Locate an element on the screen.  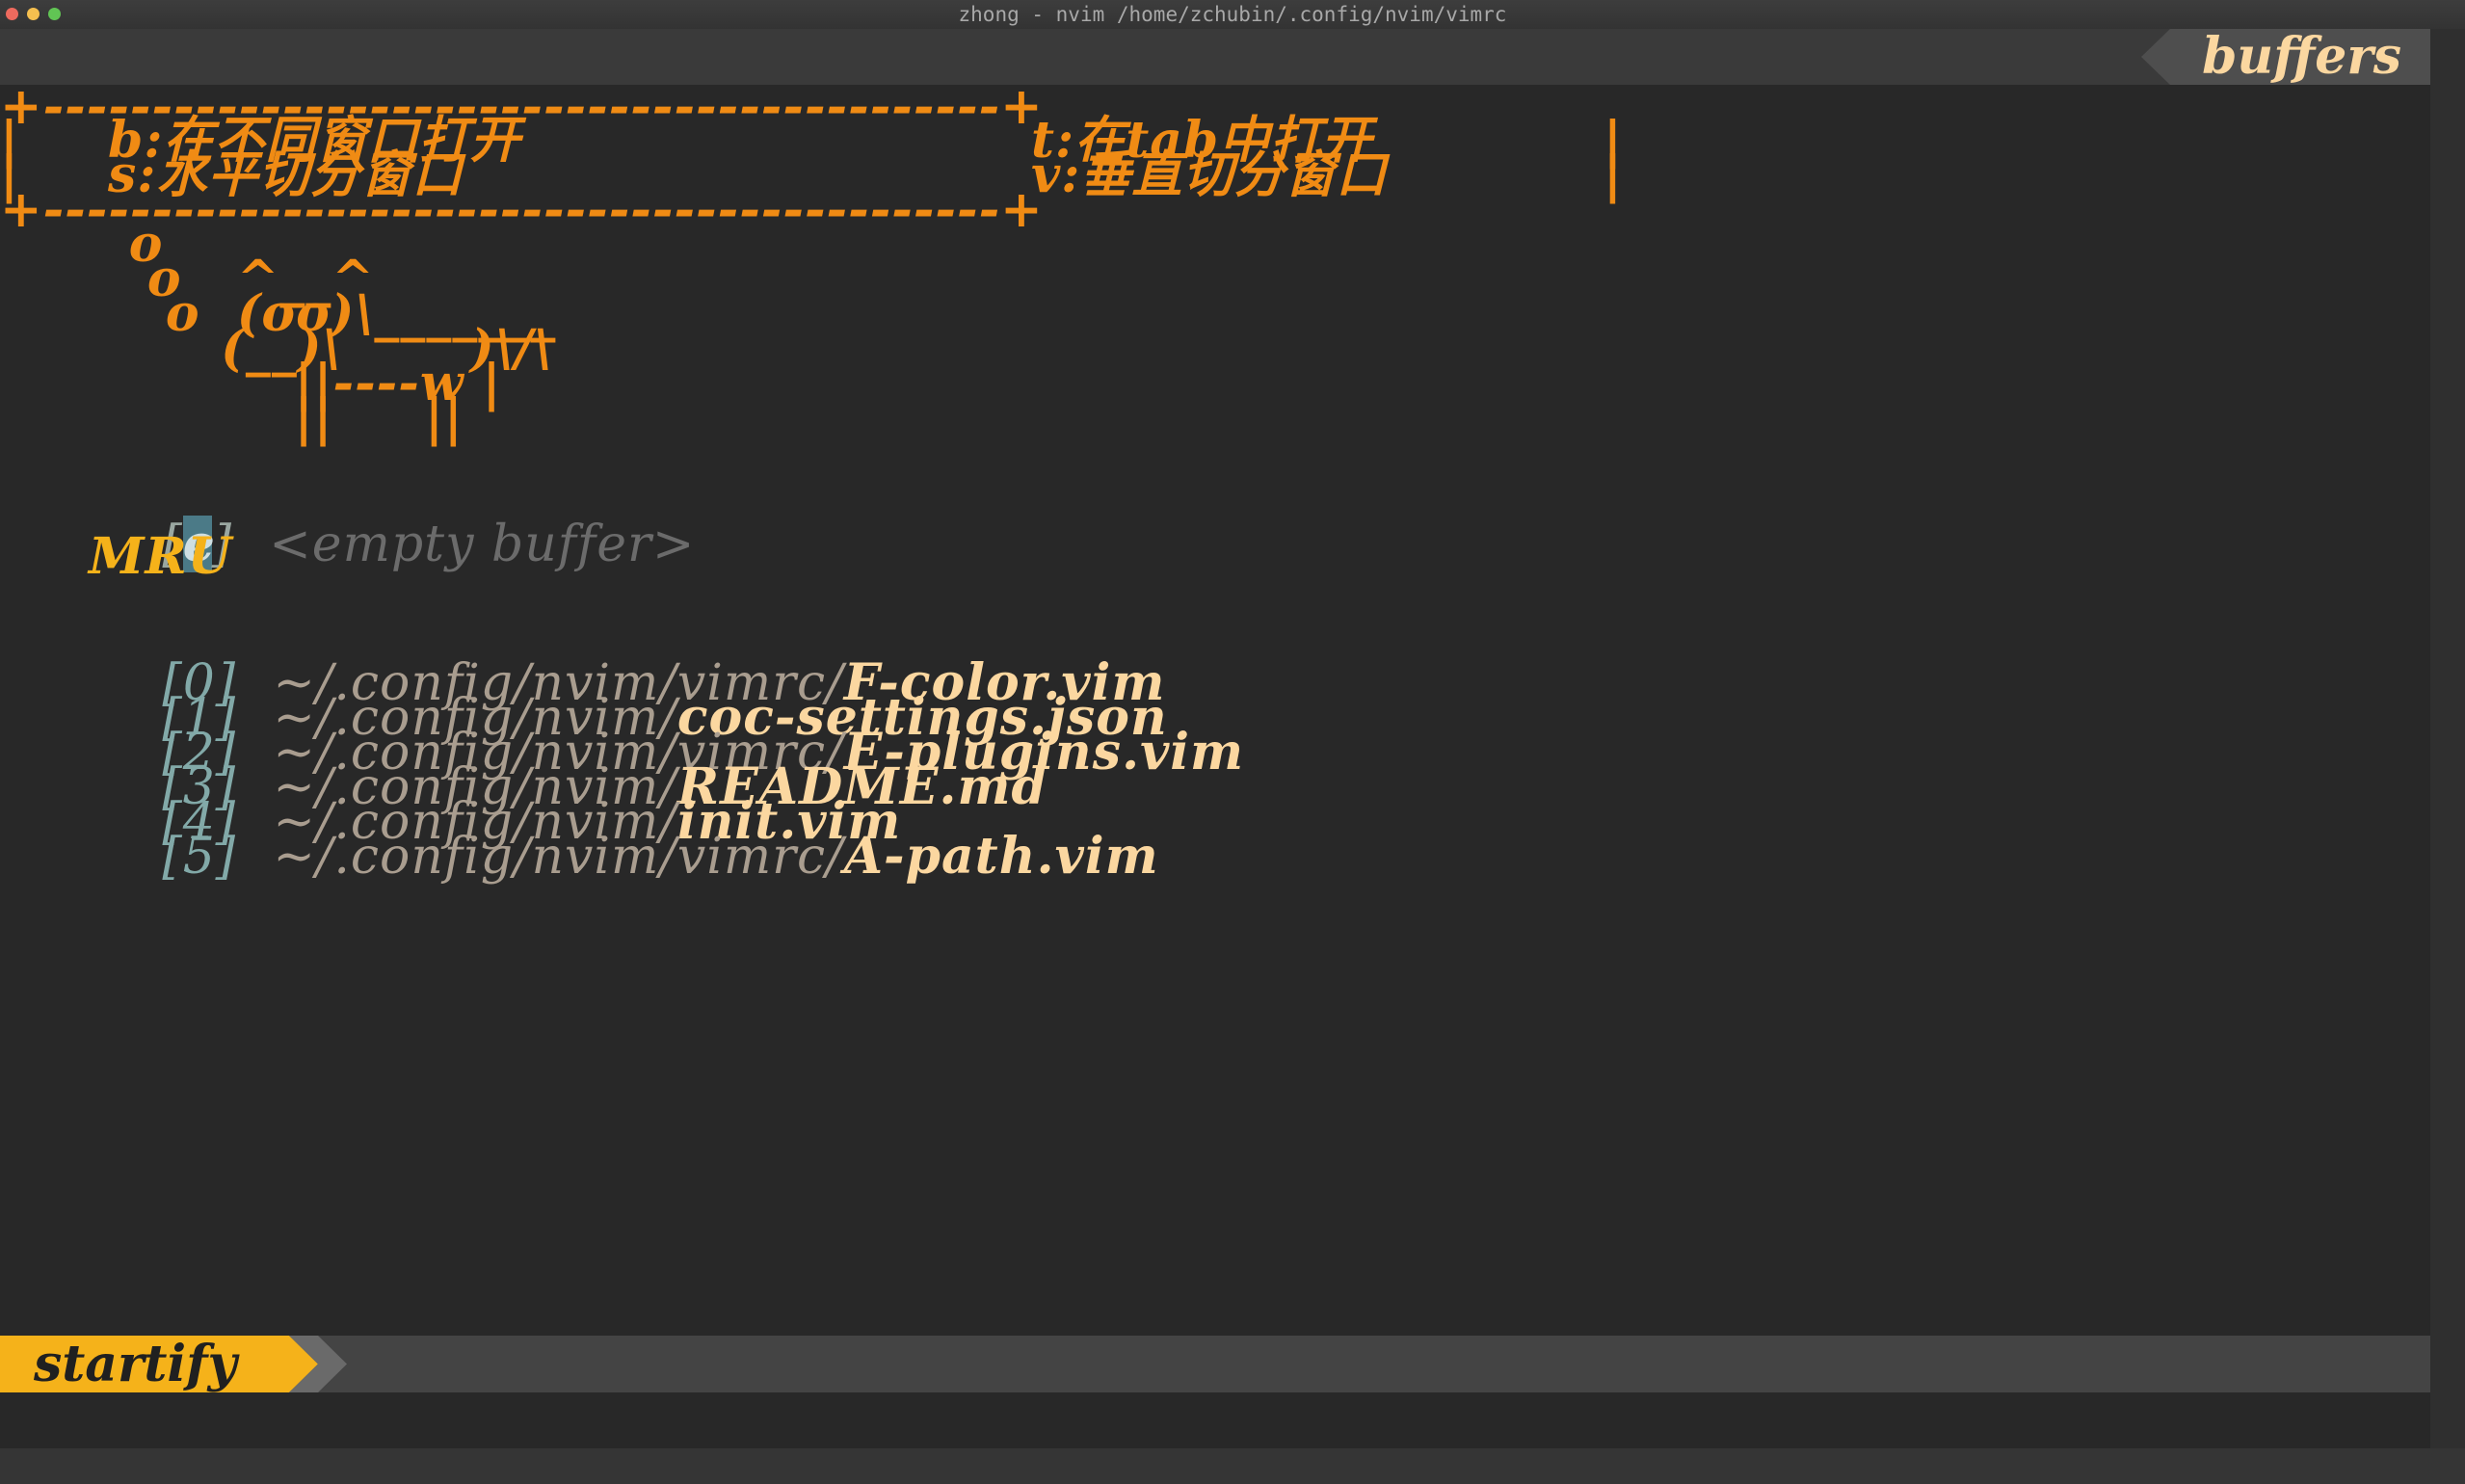
tab-buffers: buffers is located at coordinates (2285, 57).